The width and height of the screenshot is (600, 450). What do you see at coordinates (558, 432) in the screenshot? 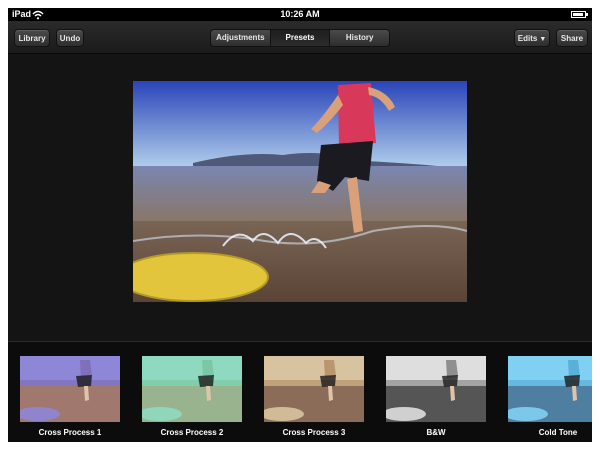
I see `preset-label: Cold Tone` at bounding box center [558, 432].